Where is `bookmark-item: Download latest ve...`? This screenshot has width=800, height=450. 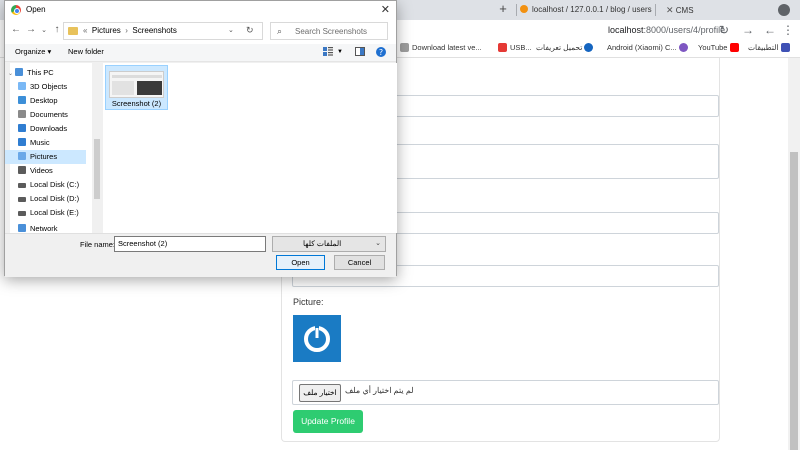 bookmark-item: Download latest ve... is located at coordinates (441, 47).